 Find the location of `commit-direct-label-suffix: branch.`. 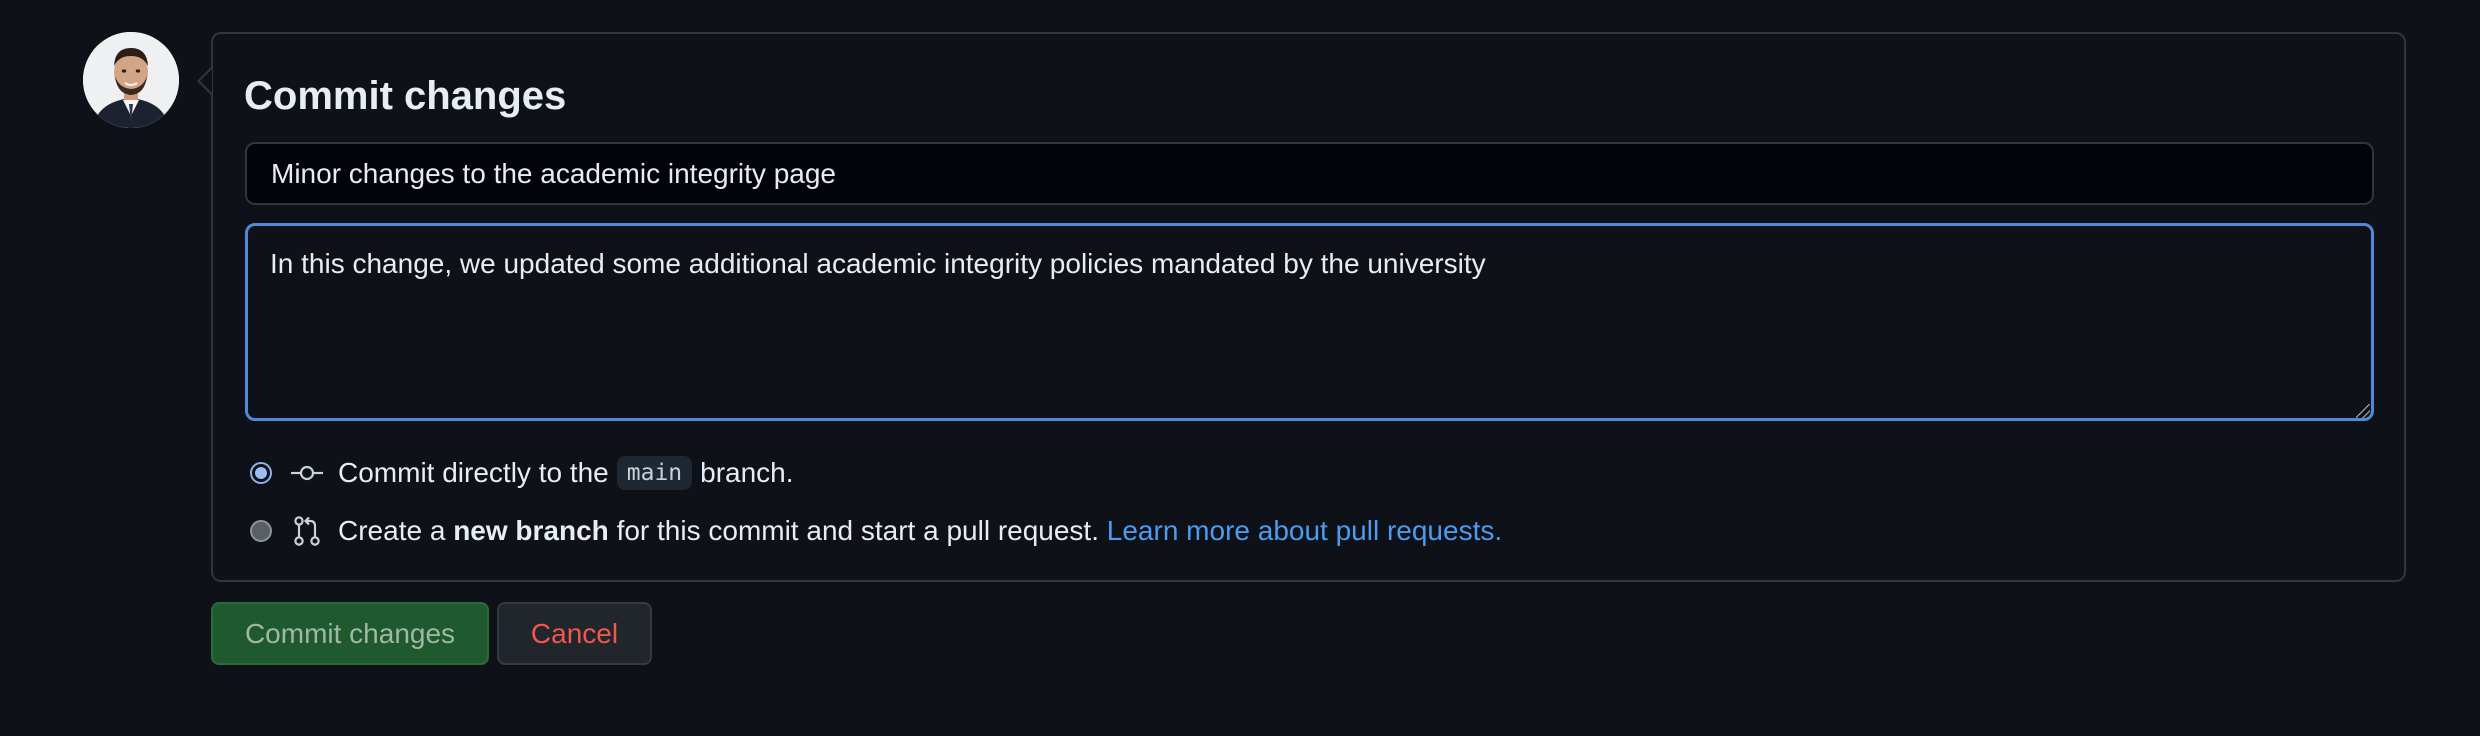

commit-direct-label-suffix: branch. is located at coordinates (747, 472).